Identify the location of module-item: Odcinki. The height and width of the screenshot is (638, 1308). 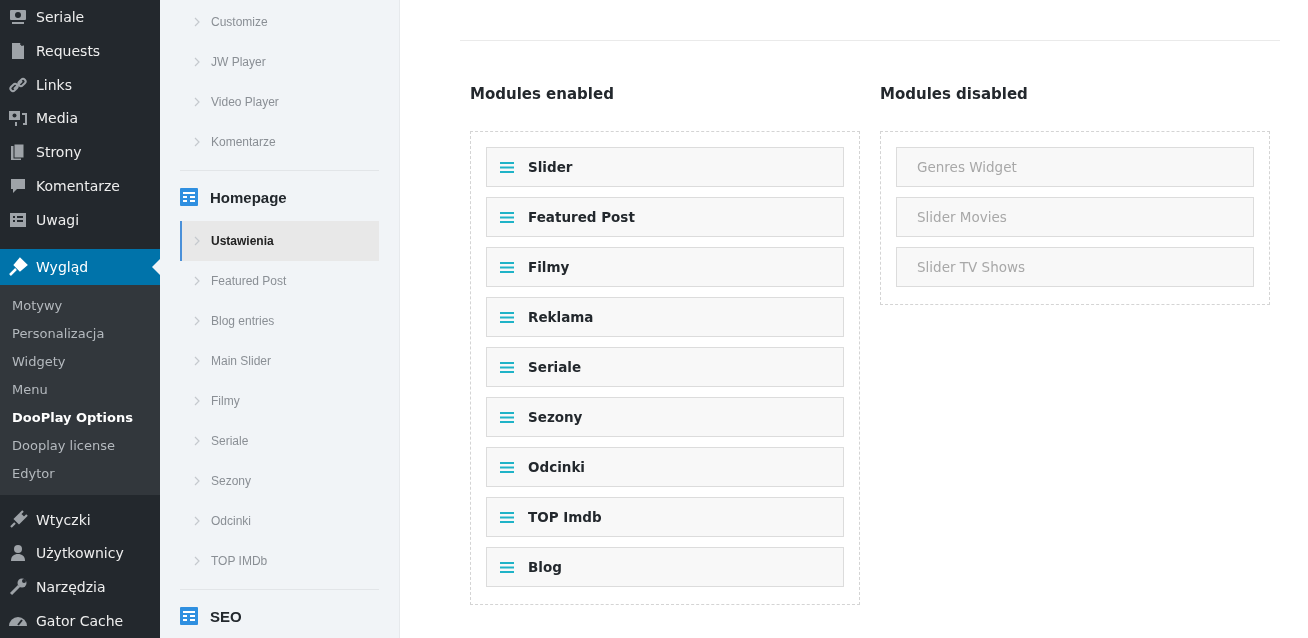
(665, 467).